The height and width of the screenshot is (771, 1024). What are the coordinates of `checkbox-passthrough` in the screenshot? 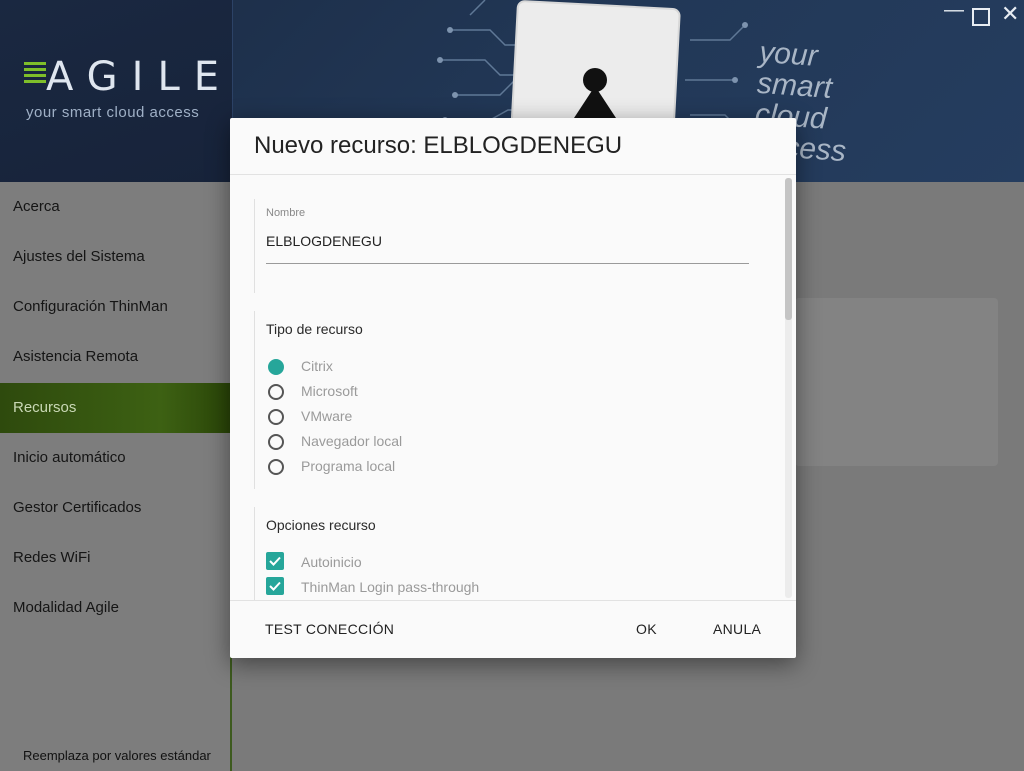 It's located at (275, 586).